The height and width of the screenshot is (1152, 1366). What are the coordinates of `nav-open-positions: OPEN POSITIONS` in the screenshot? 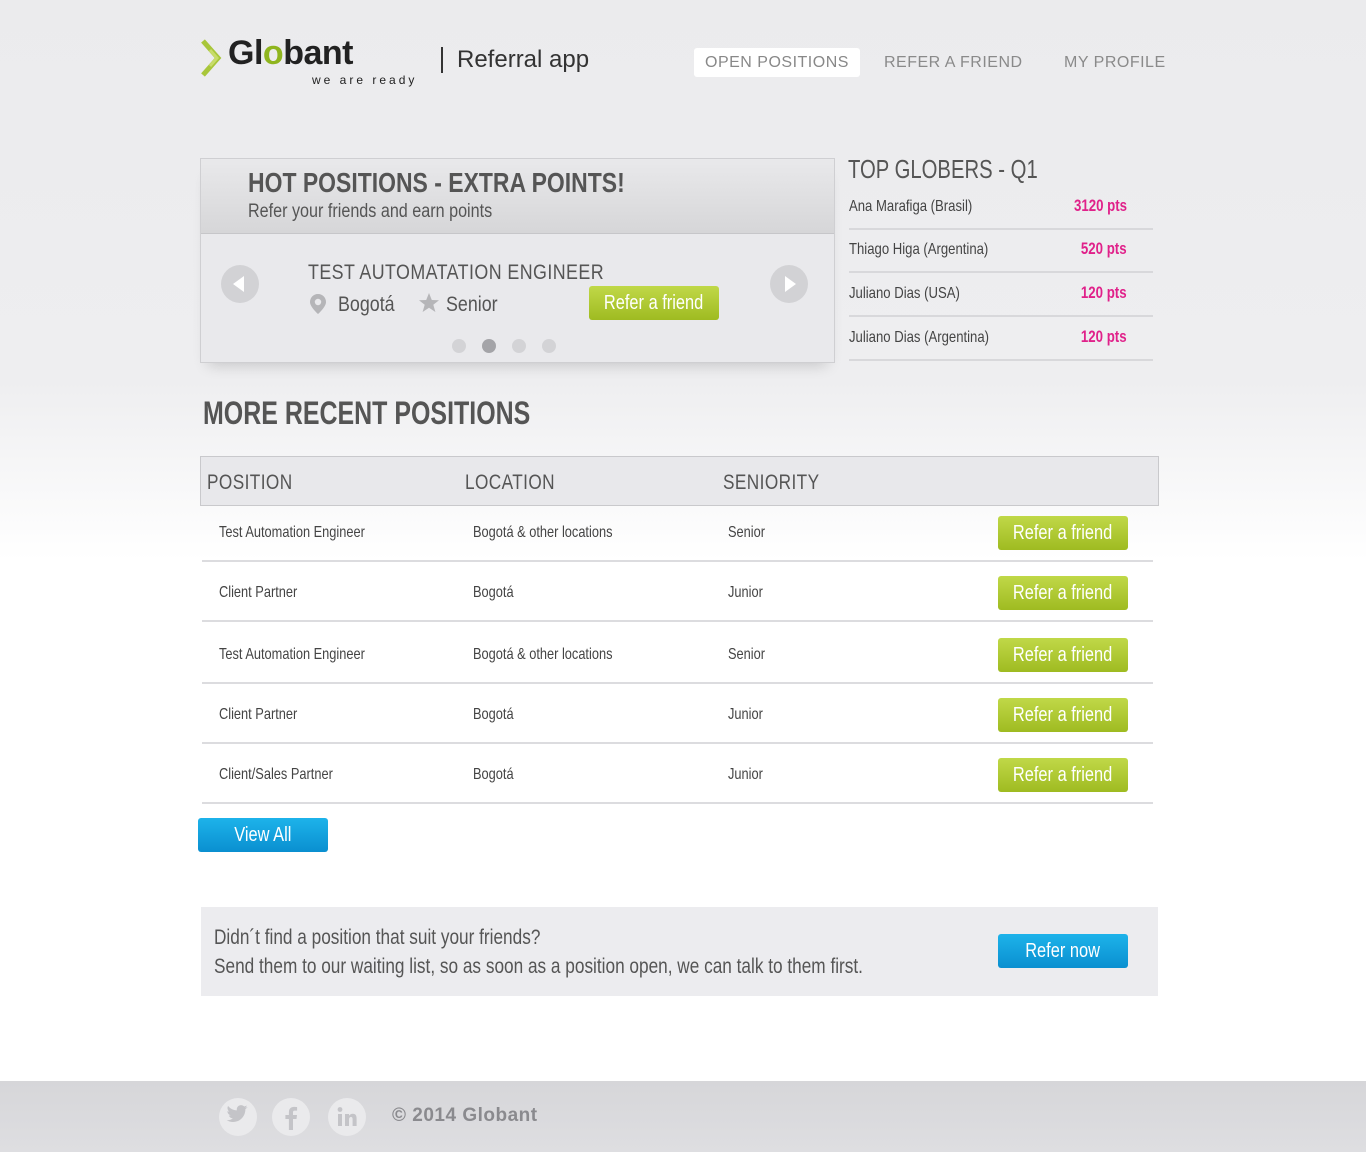 It's located at (777, 62).